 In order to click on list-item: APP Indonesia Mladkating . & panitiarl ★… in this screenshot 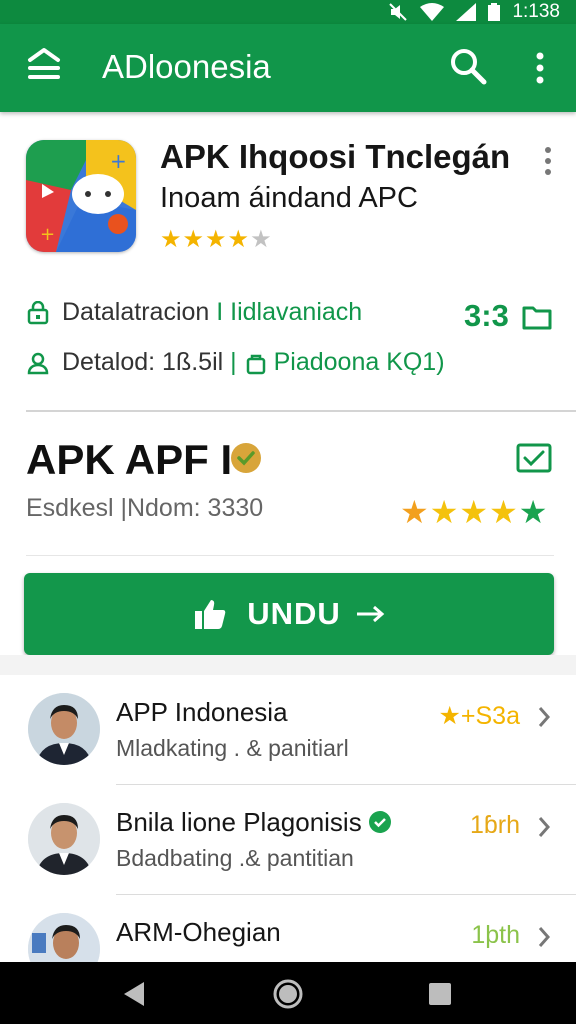, I will do `click(288, 730)`.